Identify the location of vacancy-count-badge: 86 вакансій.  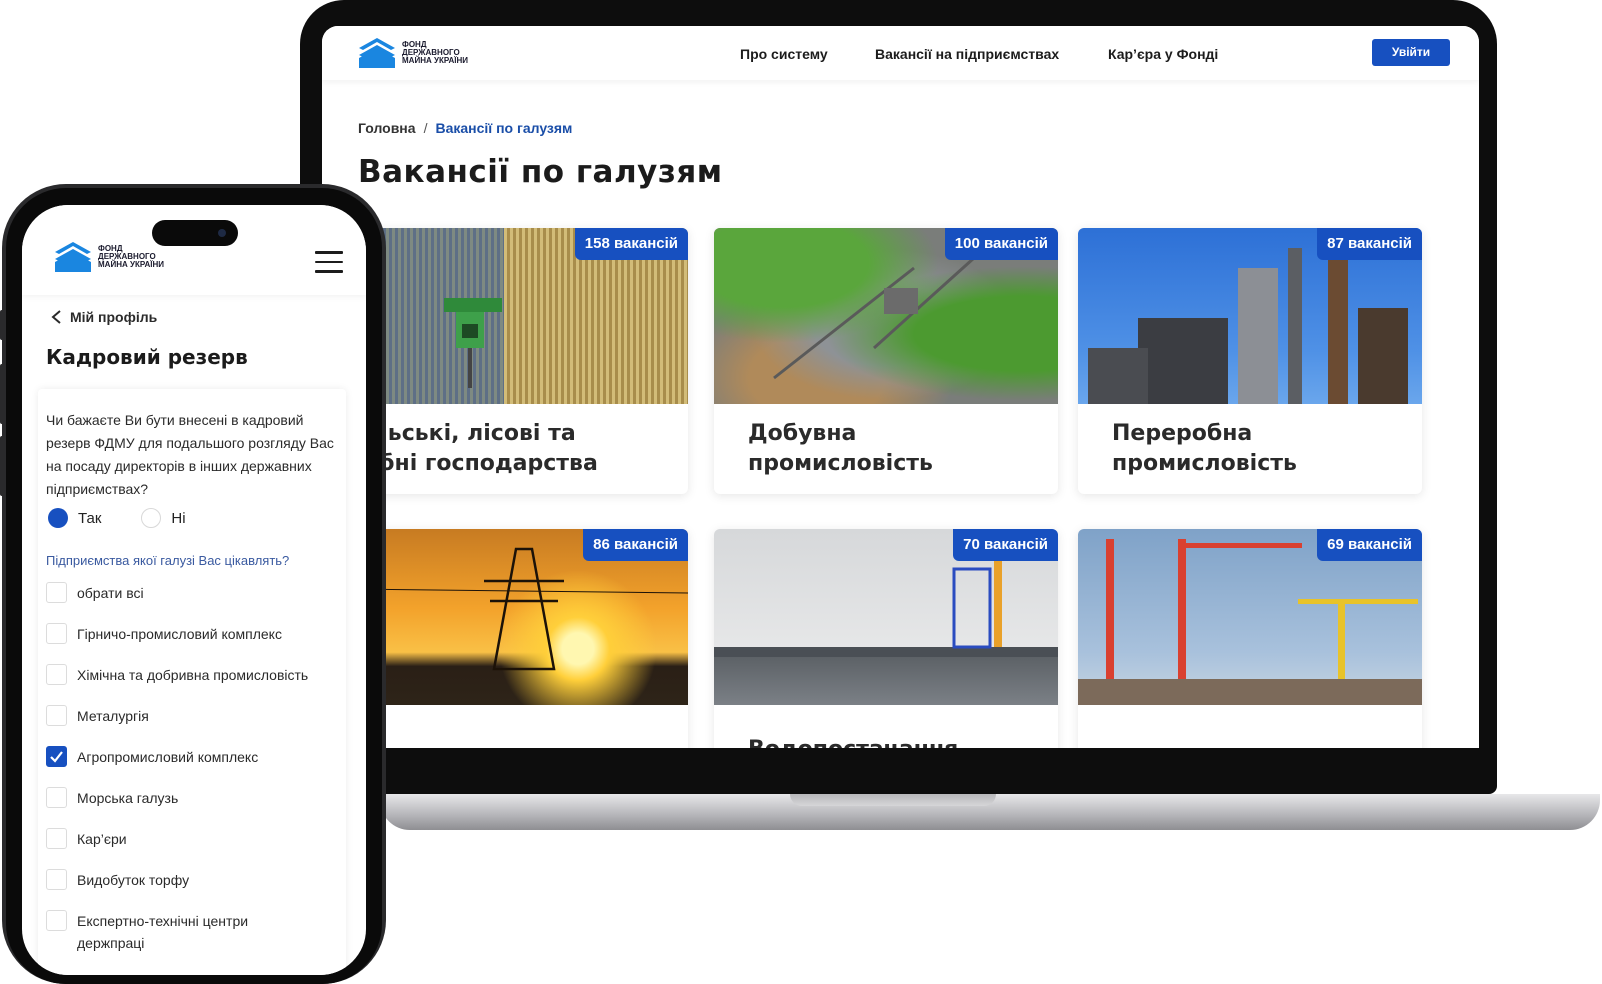
(635, 545).